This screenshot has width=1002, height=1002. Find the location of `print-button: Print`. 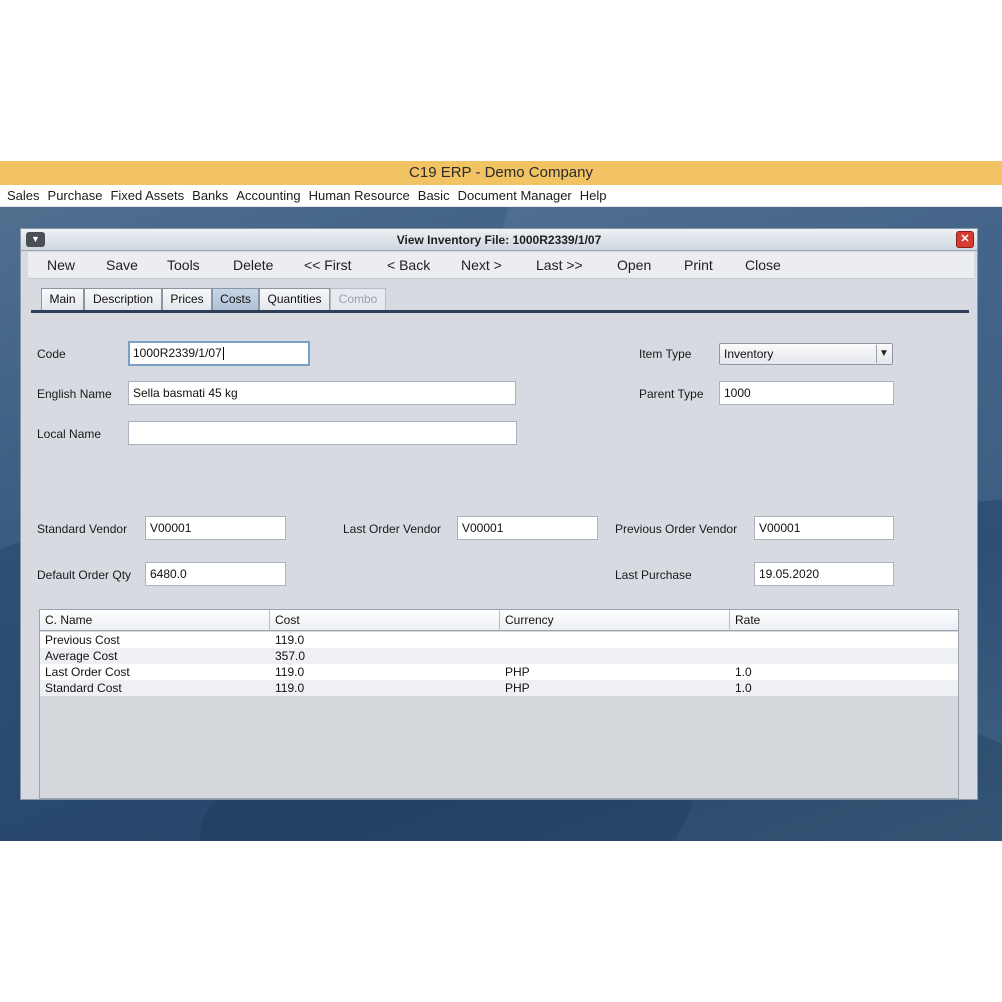

print-button: Print is located at coordinates (698, 265).